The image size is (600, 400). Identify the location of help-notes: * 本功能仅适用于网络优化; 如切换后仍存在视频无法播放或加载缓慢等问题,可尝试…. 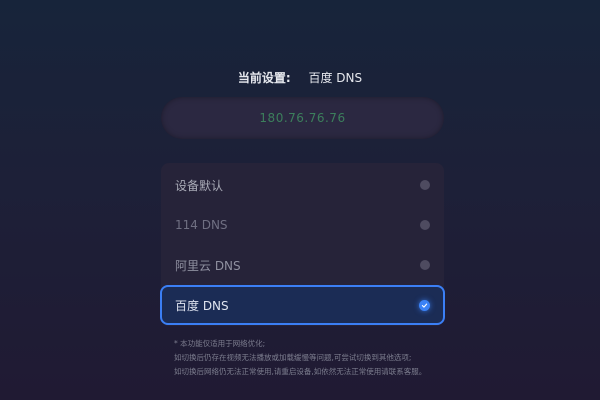
(319, 358).